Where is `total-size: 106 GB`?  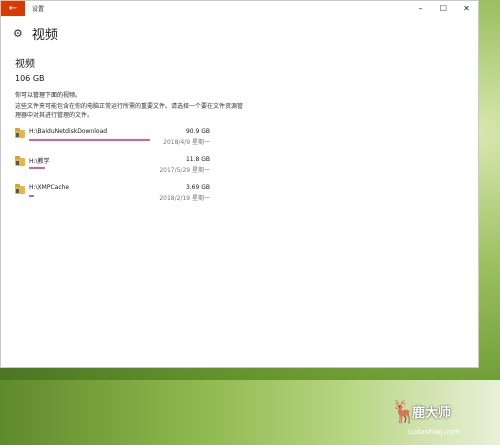 total-size: 106 GB is located at coordinates (30, 78).